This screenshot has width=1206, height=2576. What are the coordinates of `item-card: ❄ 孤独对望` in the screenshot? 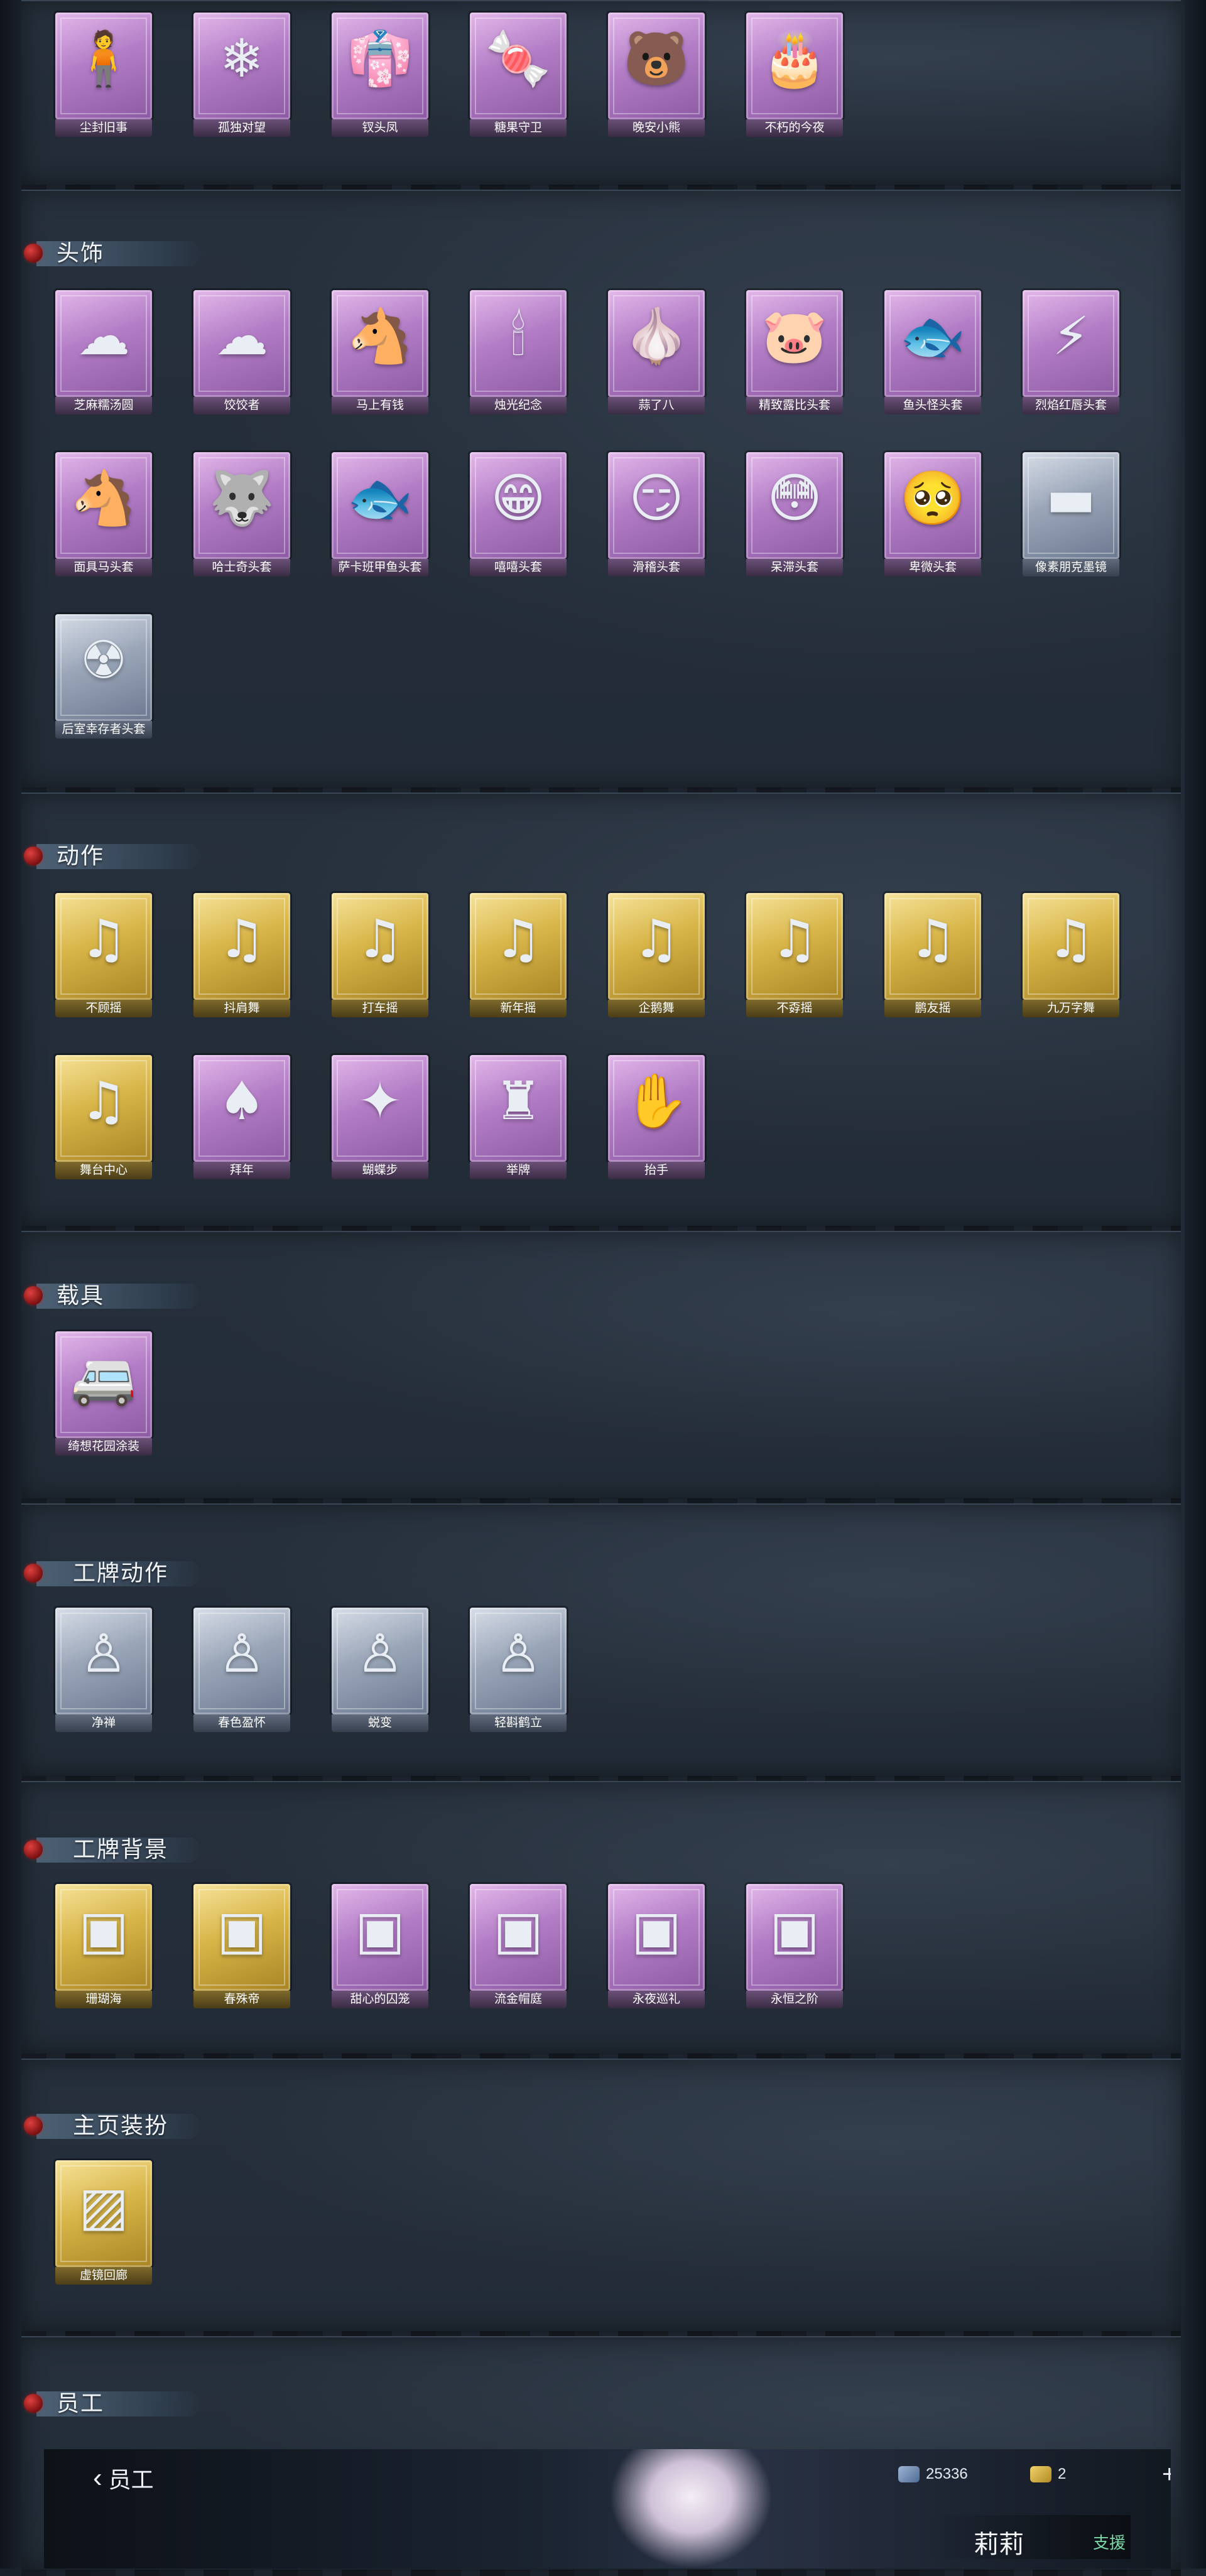 It's located at (242, 75).